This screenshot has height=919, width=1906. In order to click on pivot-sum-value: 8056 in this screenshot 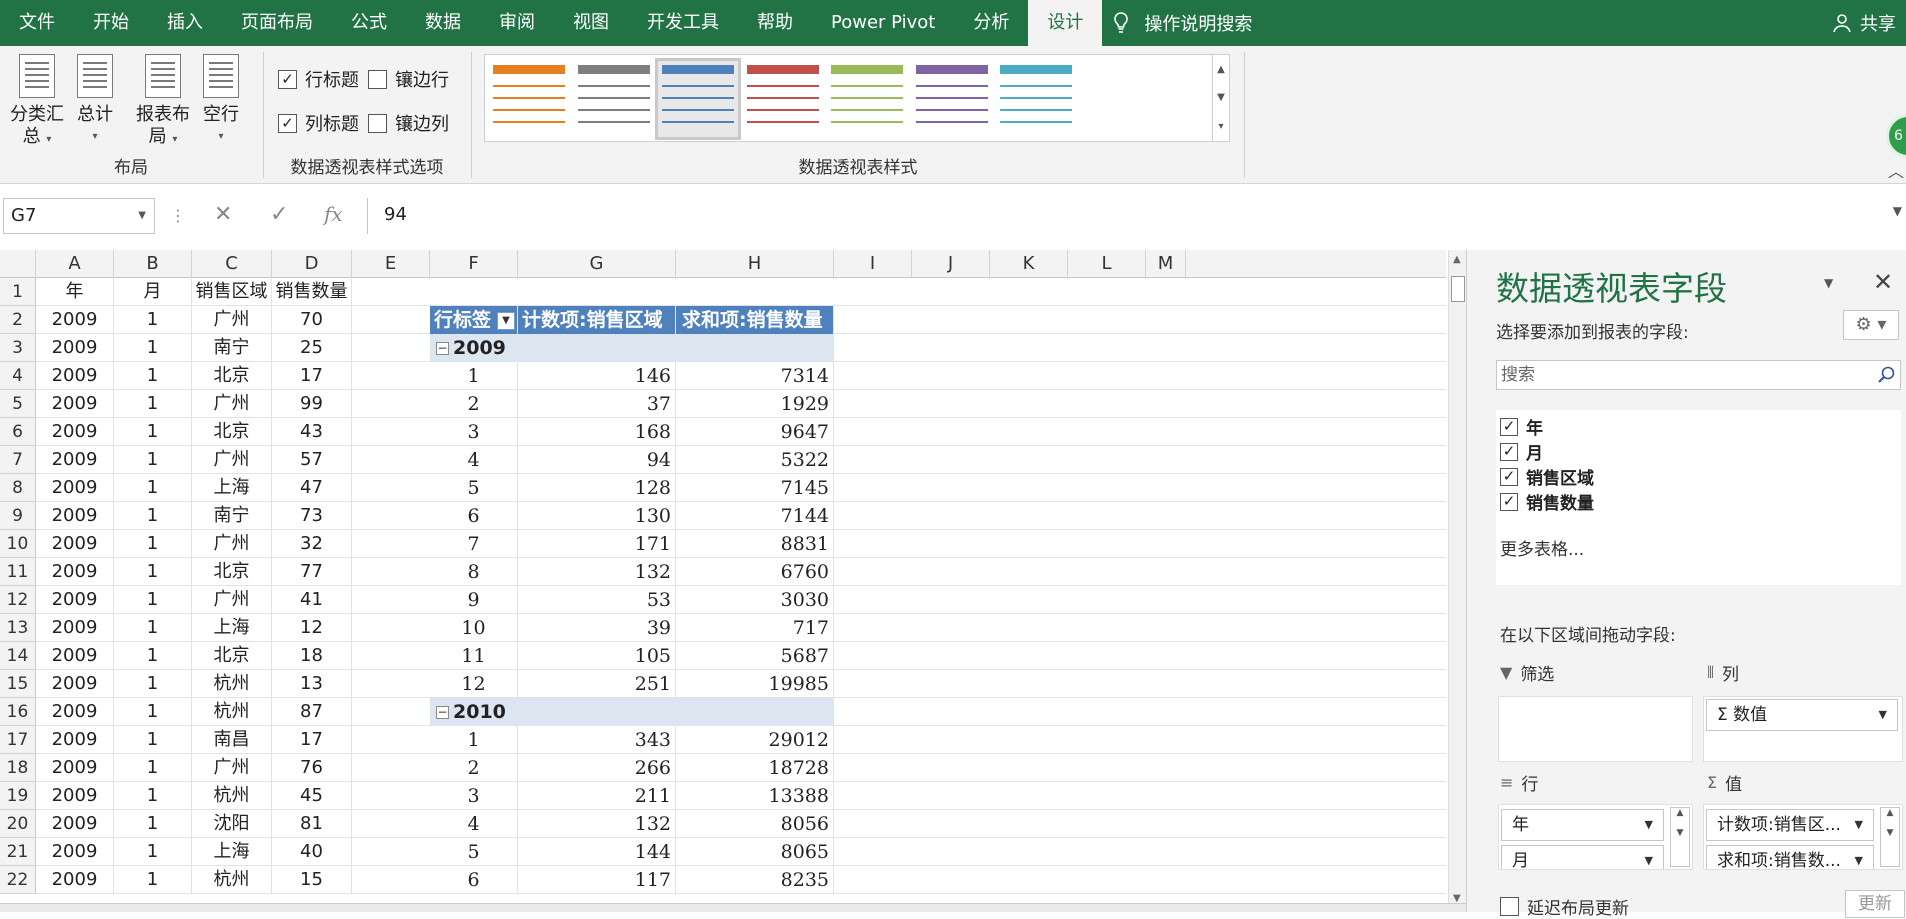, I will do `click(755, 824)`.